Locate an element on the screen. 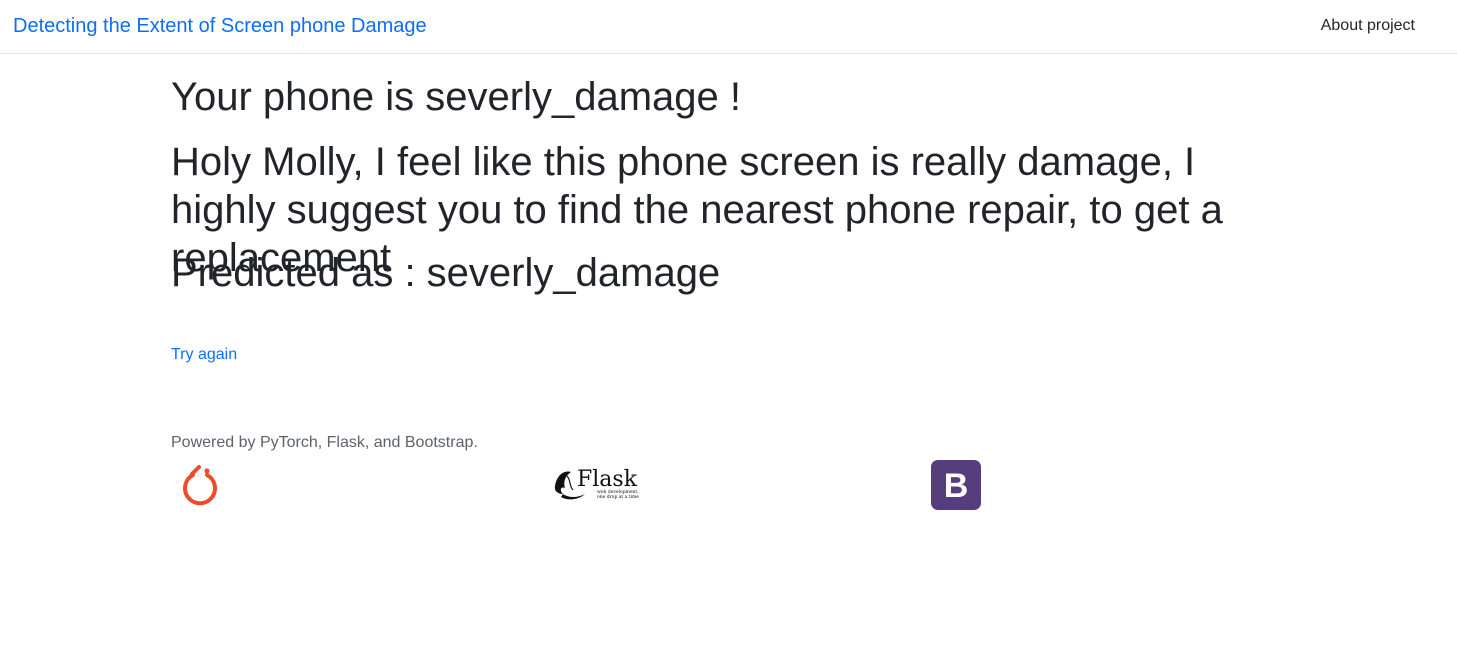 Image resolution: width=1457 pixels, height=660 pixels. bootstrap-logo-icon: B is located at coordinates (956, 487).